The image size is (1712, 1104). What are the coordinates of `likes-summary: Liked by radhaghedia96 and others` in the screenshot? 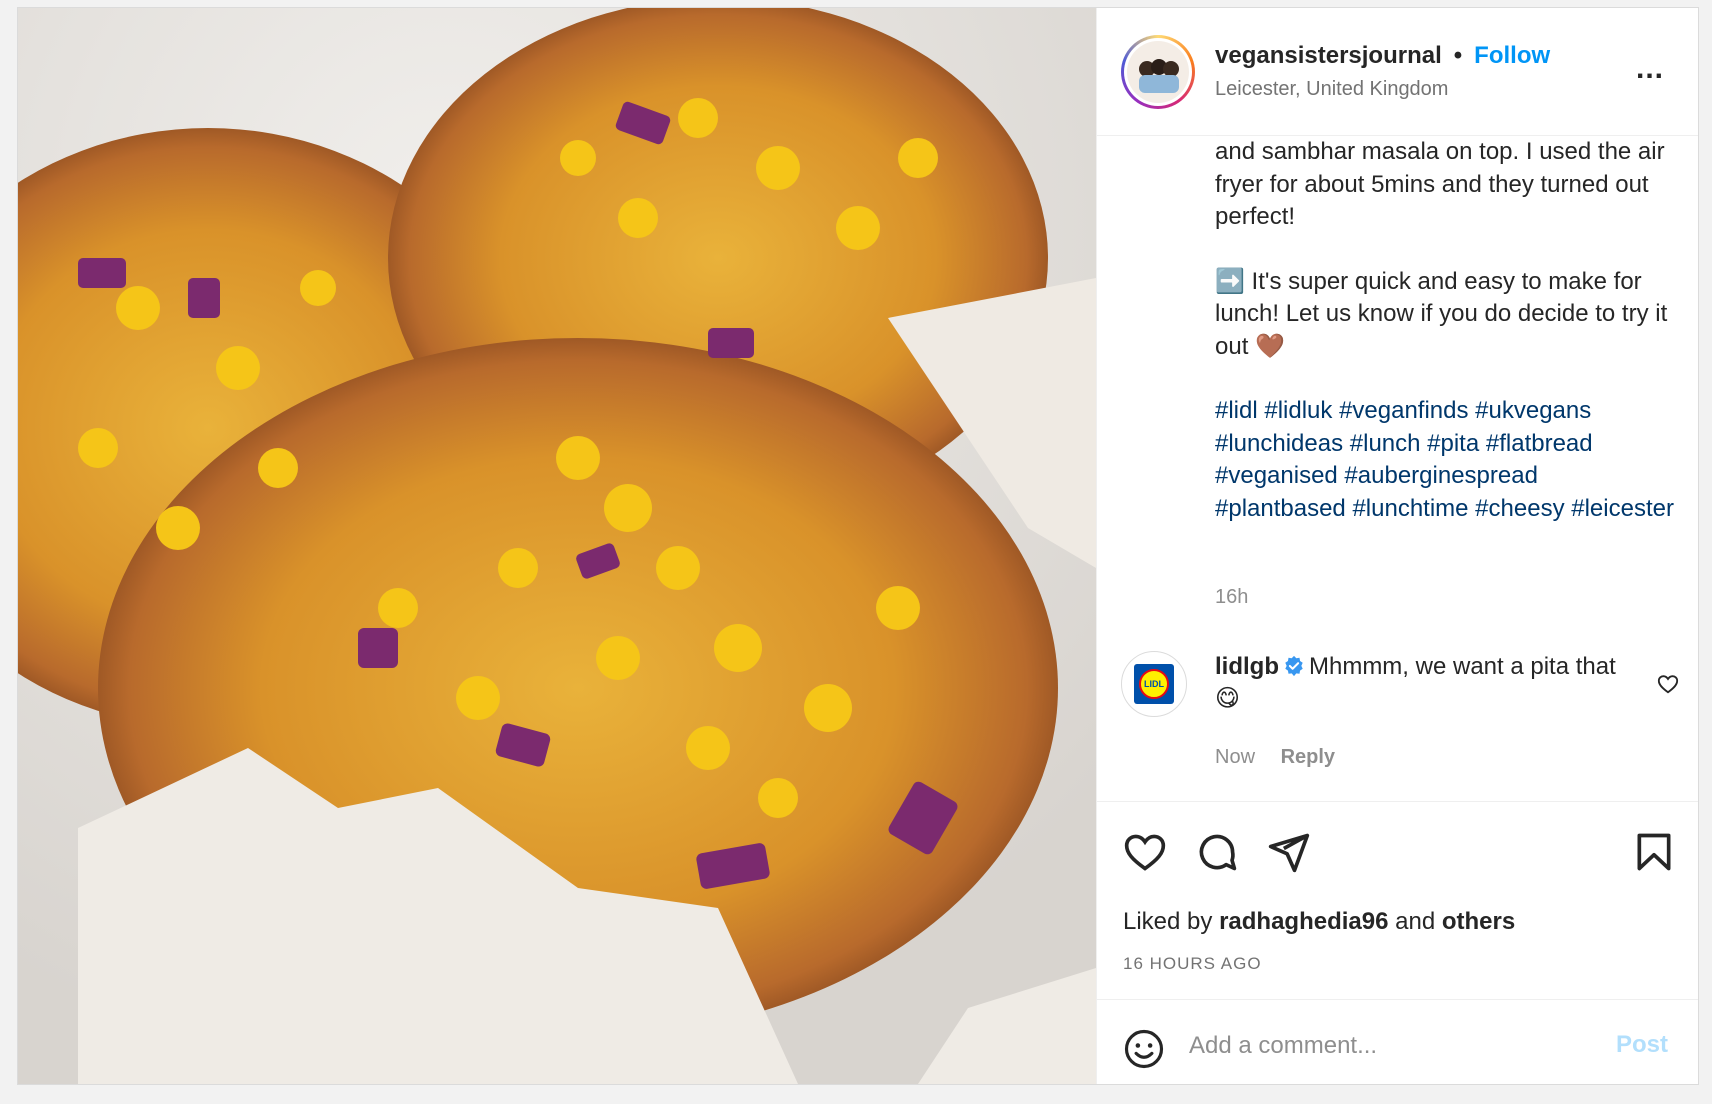 It's located at (1319, 921).